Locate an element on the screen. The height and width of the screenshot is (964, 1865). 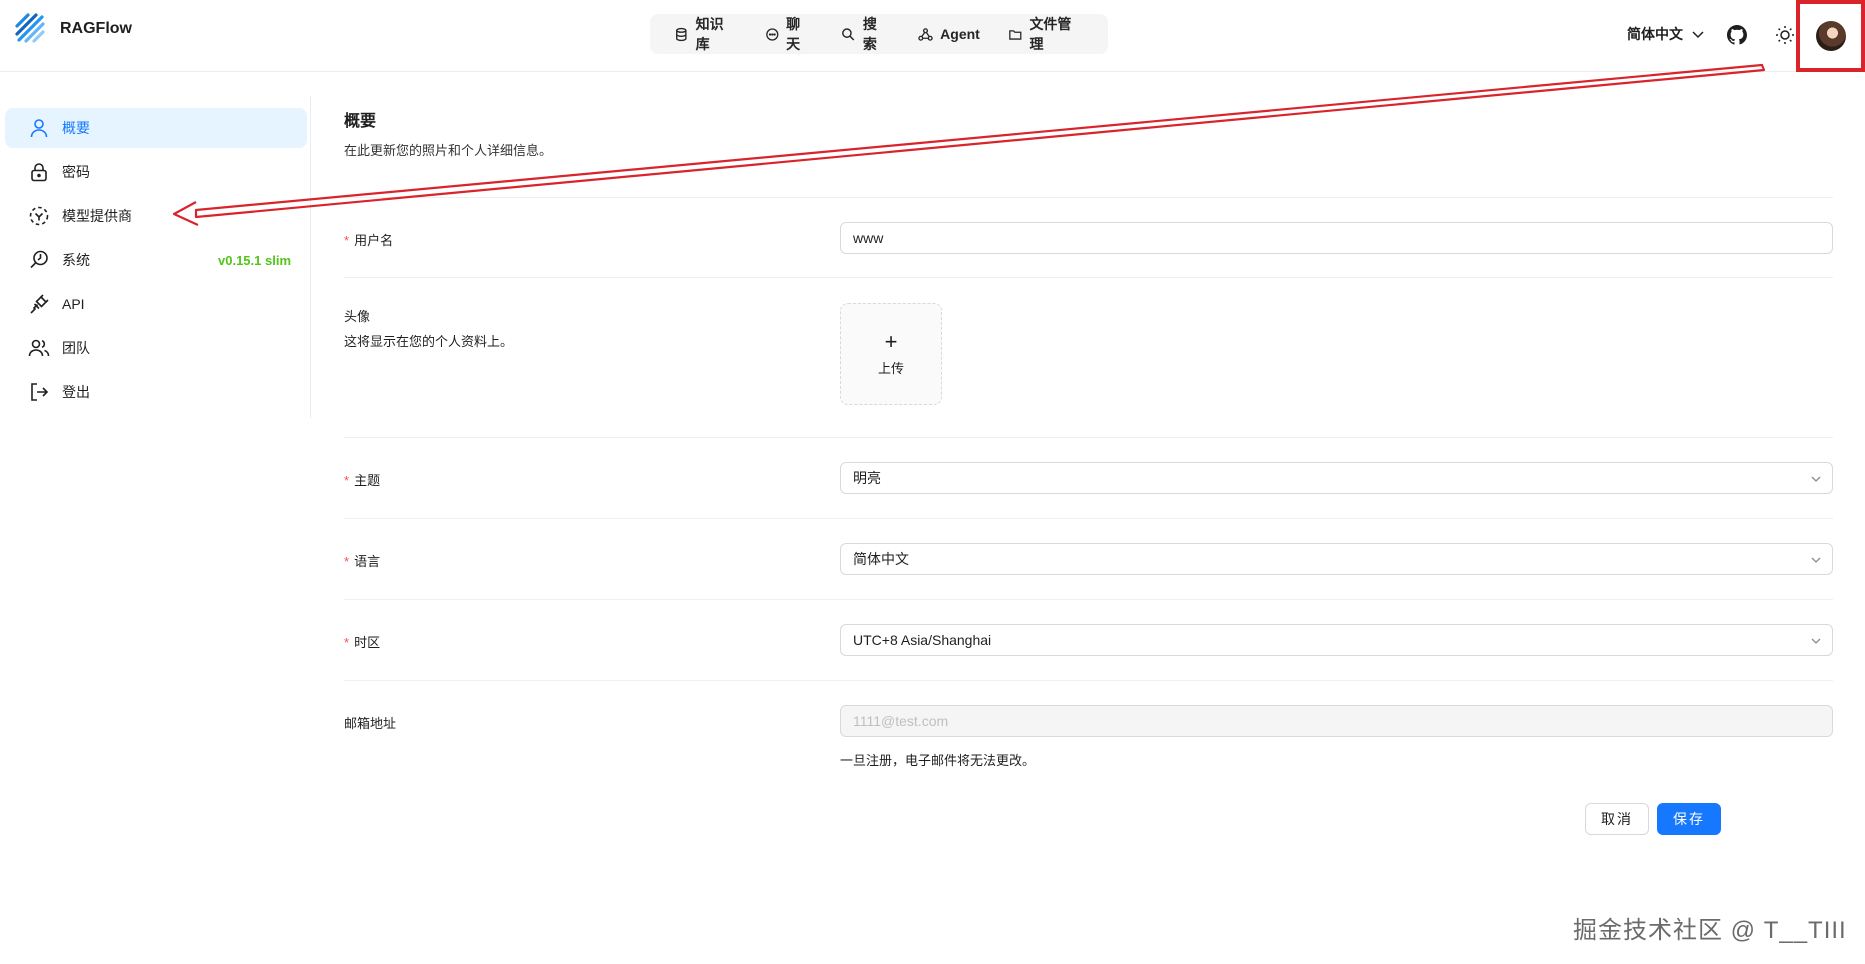
logout-icon is located at coordinates (40, 392).